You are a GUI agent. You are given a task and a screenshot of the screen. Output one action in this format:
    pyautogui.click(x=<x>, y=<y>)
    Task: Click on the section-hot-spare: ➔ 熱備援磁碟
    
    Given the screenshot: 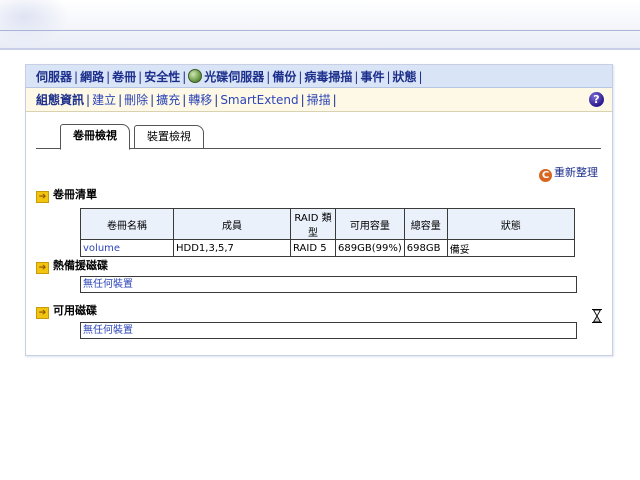 What is the action you would take?
    pyautogui.click(x=72, y=265)
    